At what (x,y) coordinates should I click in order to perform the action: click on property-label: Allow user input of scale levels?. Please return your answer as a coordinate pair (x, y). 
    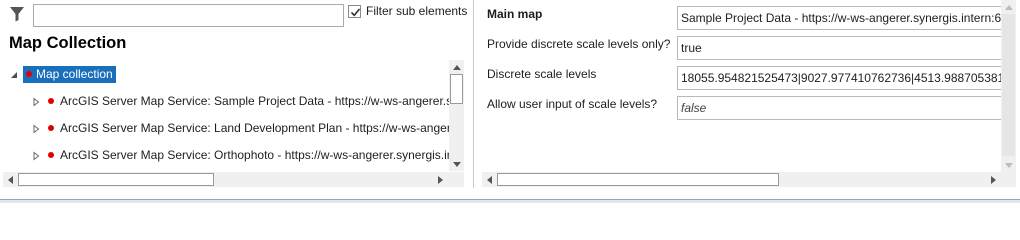
    Looking at the image, I should click on (572, 104).